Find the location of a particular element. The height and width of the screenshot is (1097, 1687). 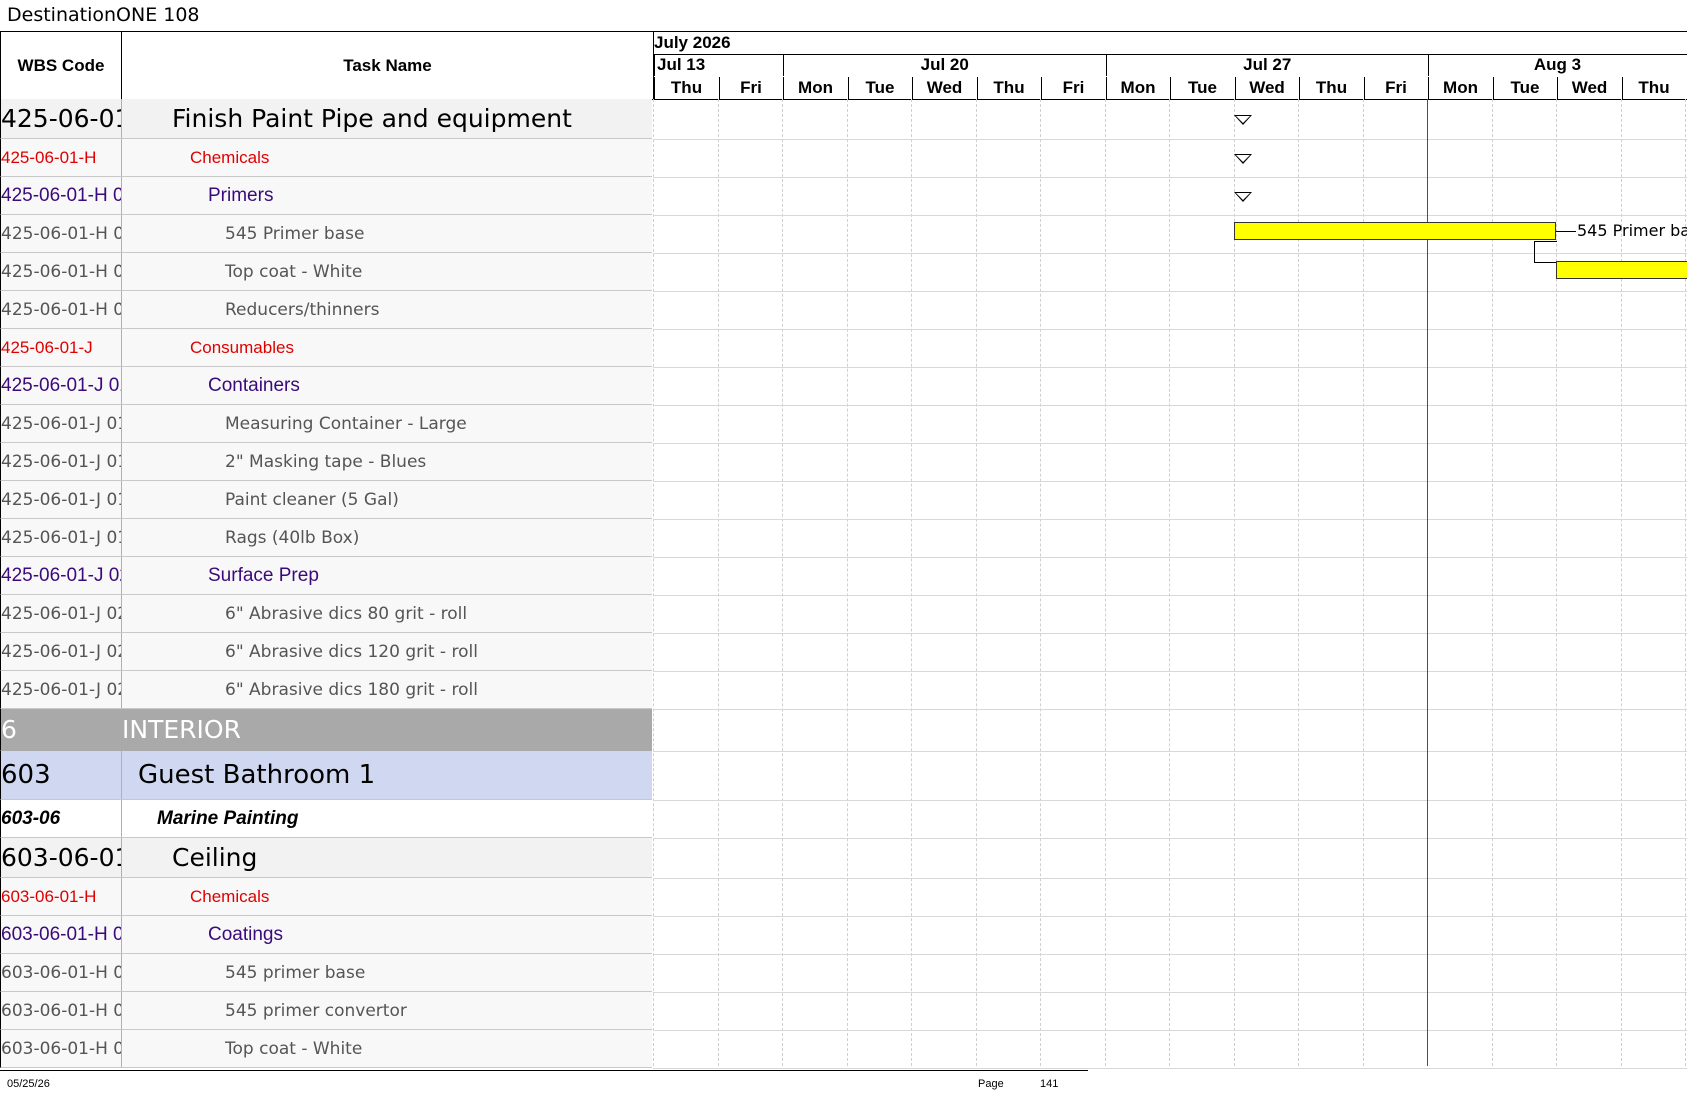

task-name-cell: Rags (40lb Box) is located at coordinates (387, 537).